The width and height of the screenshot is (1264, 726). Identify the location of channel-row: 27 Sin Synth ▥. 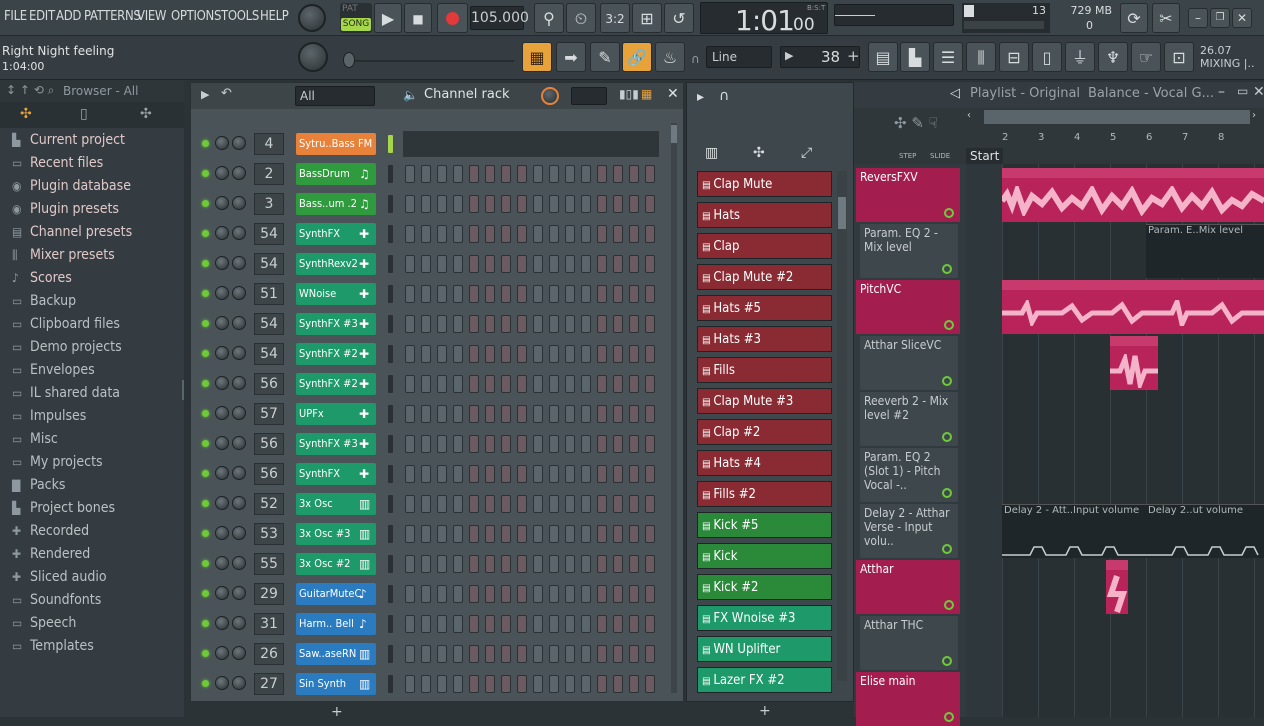
(438, 684).